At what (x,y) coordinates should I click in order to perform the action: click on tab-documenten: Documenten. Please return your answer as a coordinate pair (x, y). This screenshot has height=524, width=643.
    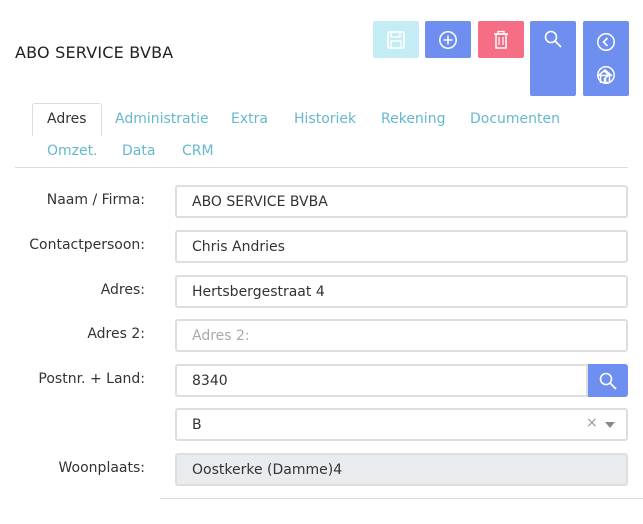
    Looking at the image, I should click on (515, 119).